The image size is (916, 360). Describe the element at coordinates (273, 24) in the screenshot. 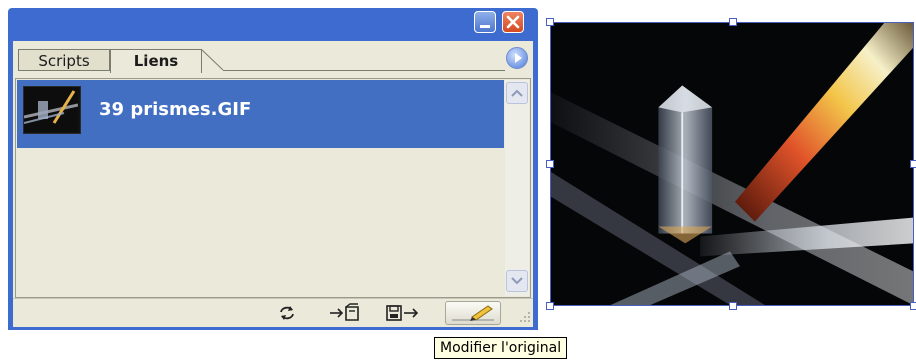

I see `panel-titlebar` at that location.